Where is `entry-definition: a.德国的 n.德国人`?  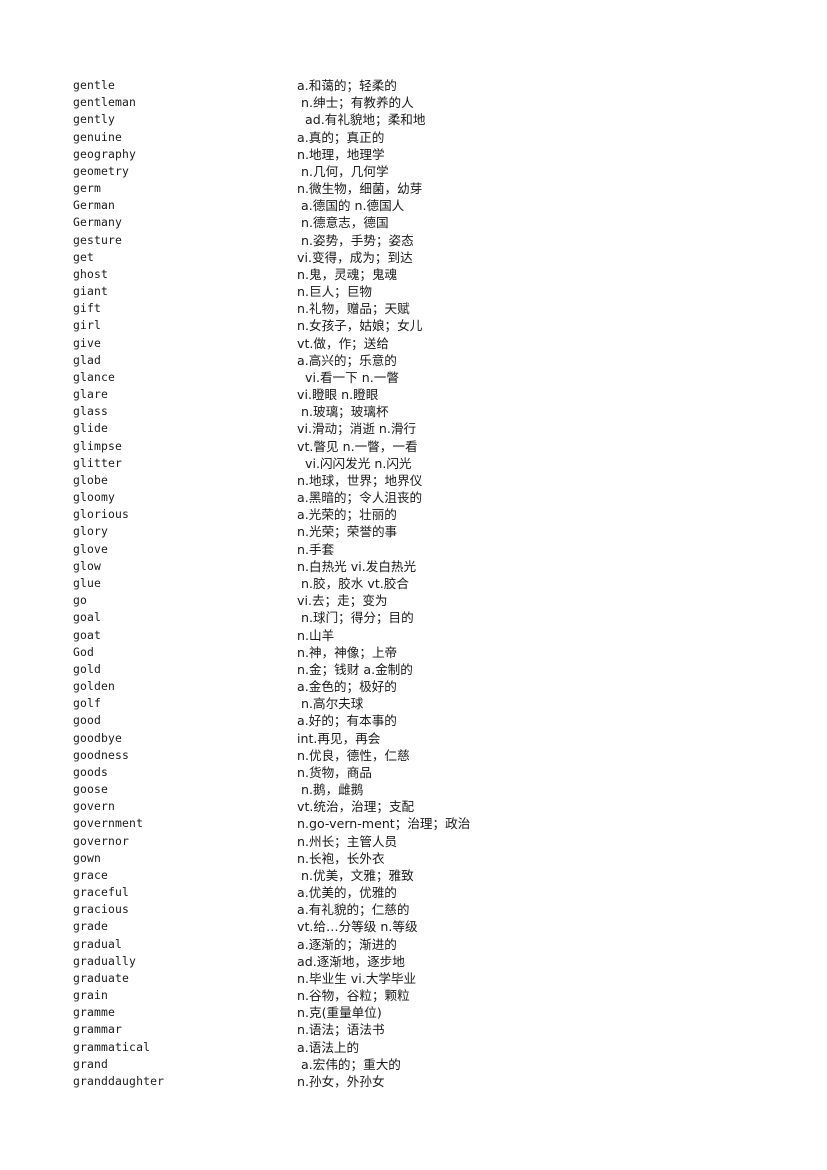 entry-definition: a.德国的 n.德国人 is located at coordinates (351, 206).